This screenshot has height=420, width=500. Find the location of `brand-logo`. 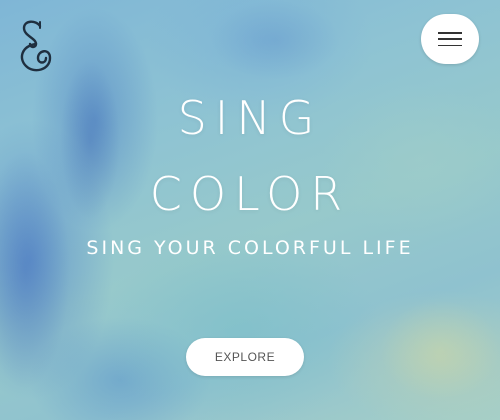

brand-logo is located at coordinates (36, 46).